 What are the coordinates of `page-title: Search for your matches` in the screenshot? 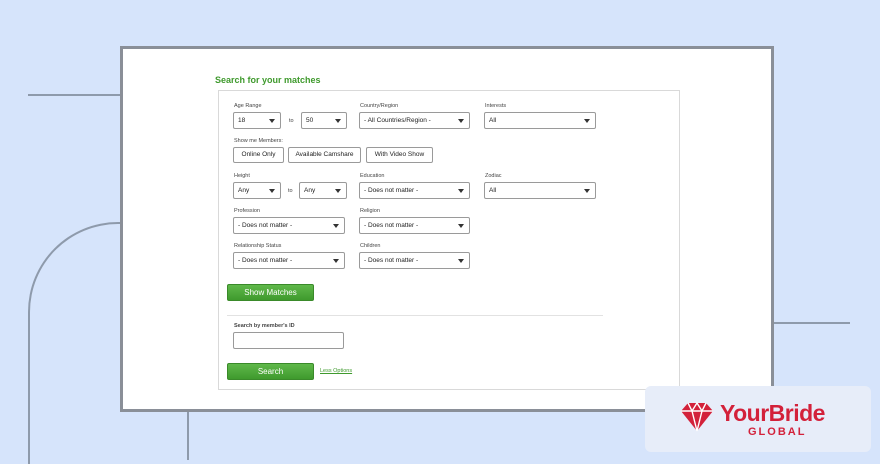 It's located at (268, 80).